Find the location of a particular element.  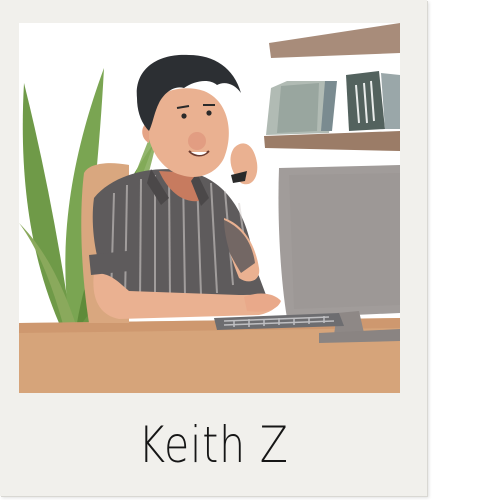

upper-shelf is located at coordinates (334, 40).